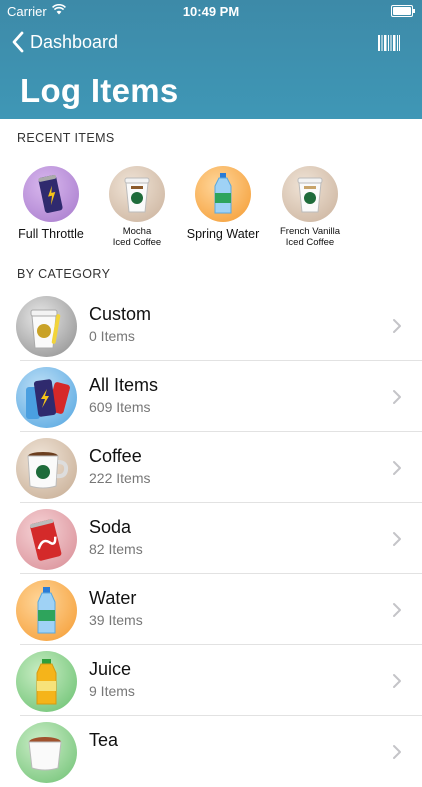 This screenshot has width=422, height=787. Describe the element at coordinates (113, 598) in the screenshot. I see `category-name: Water` at that location.